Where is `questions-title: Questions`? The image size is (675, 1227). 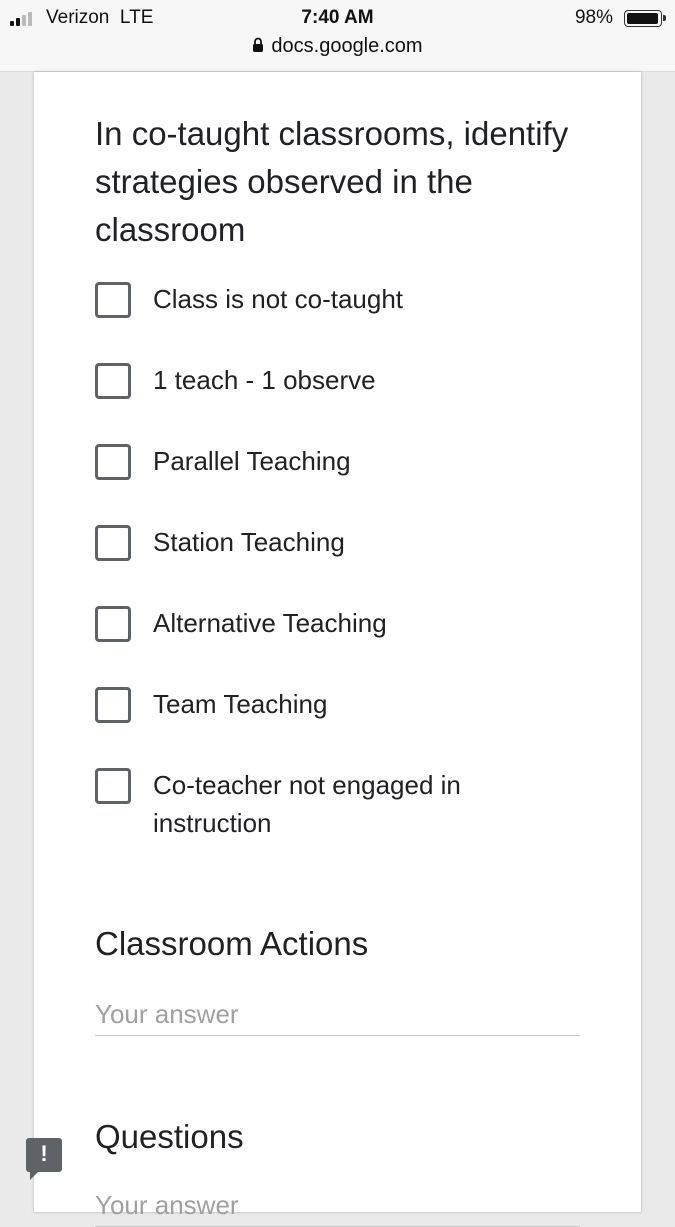
questions-title: Questions is located at coordinates (169, 1136).